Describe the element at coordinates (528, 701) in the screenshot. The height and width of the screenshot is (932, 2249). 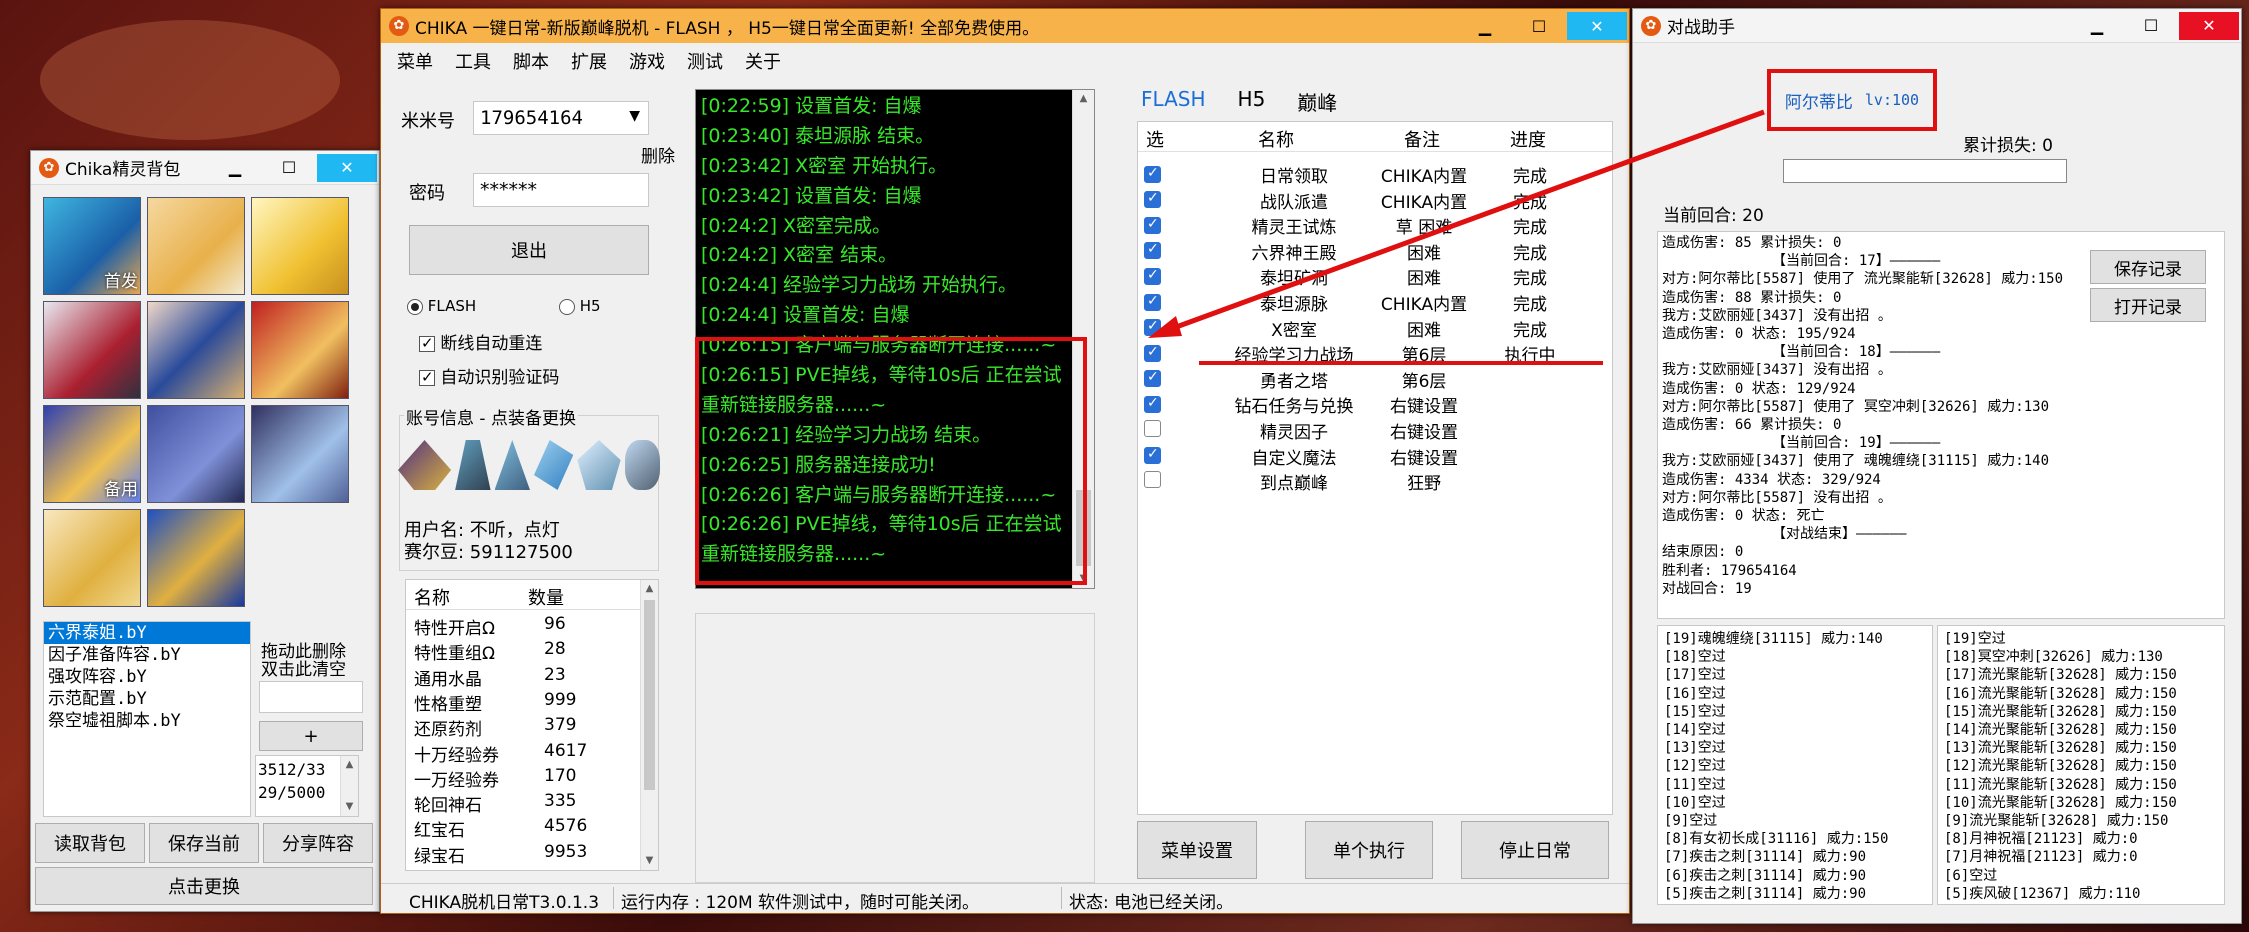
I see `item-row: 性格重塑 999` at that location.